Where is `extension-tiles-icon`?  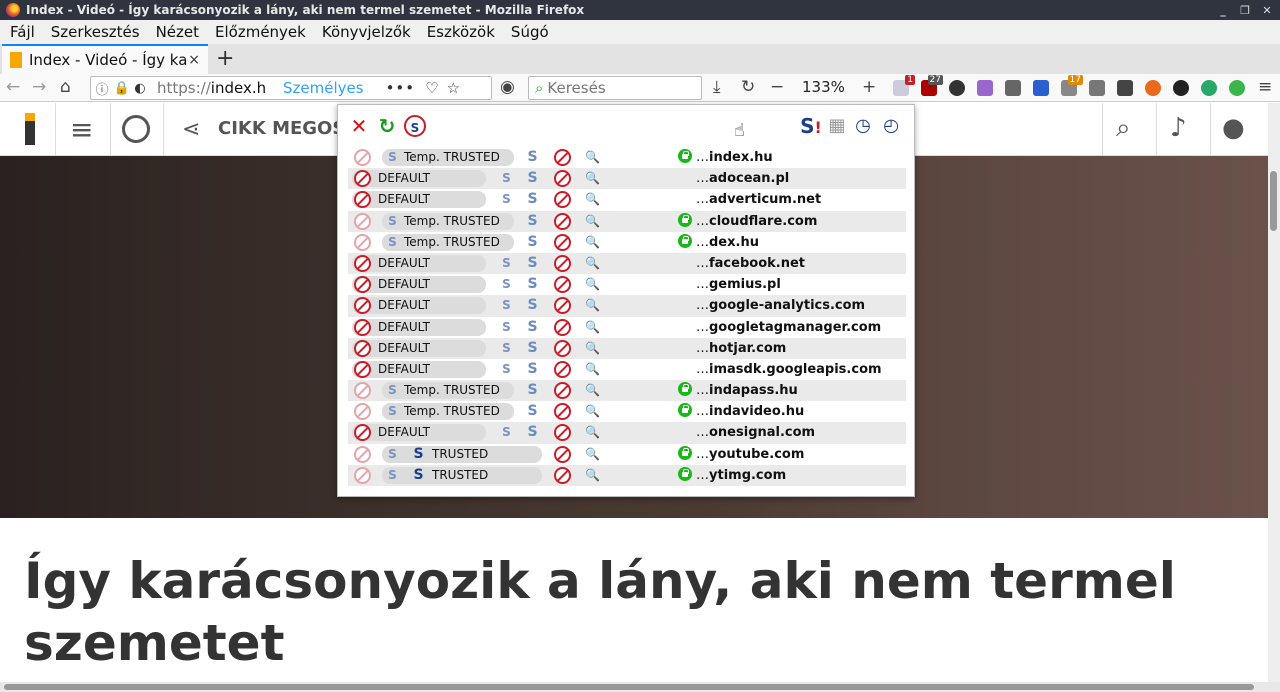
extension-tiles-icon is located at coordinates (1125, 88).